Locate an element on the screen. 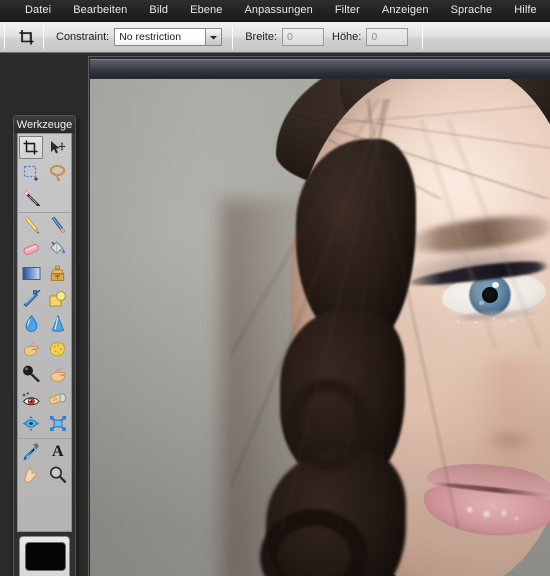 This screenshot has height=576, width=550. gradient-icon is located at coordinates (31, 273).